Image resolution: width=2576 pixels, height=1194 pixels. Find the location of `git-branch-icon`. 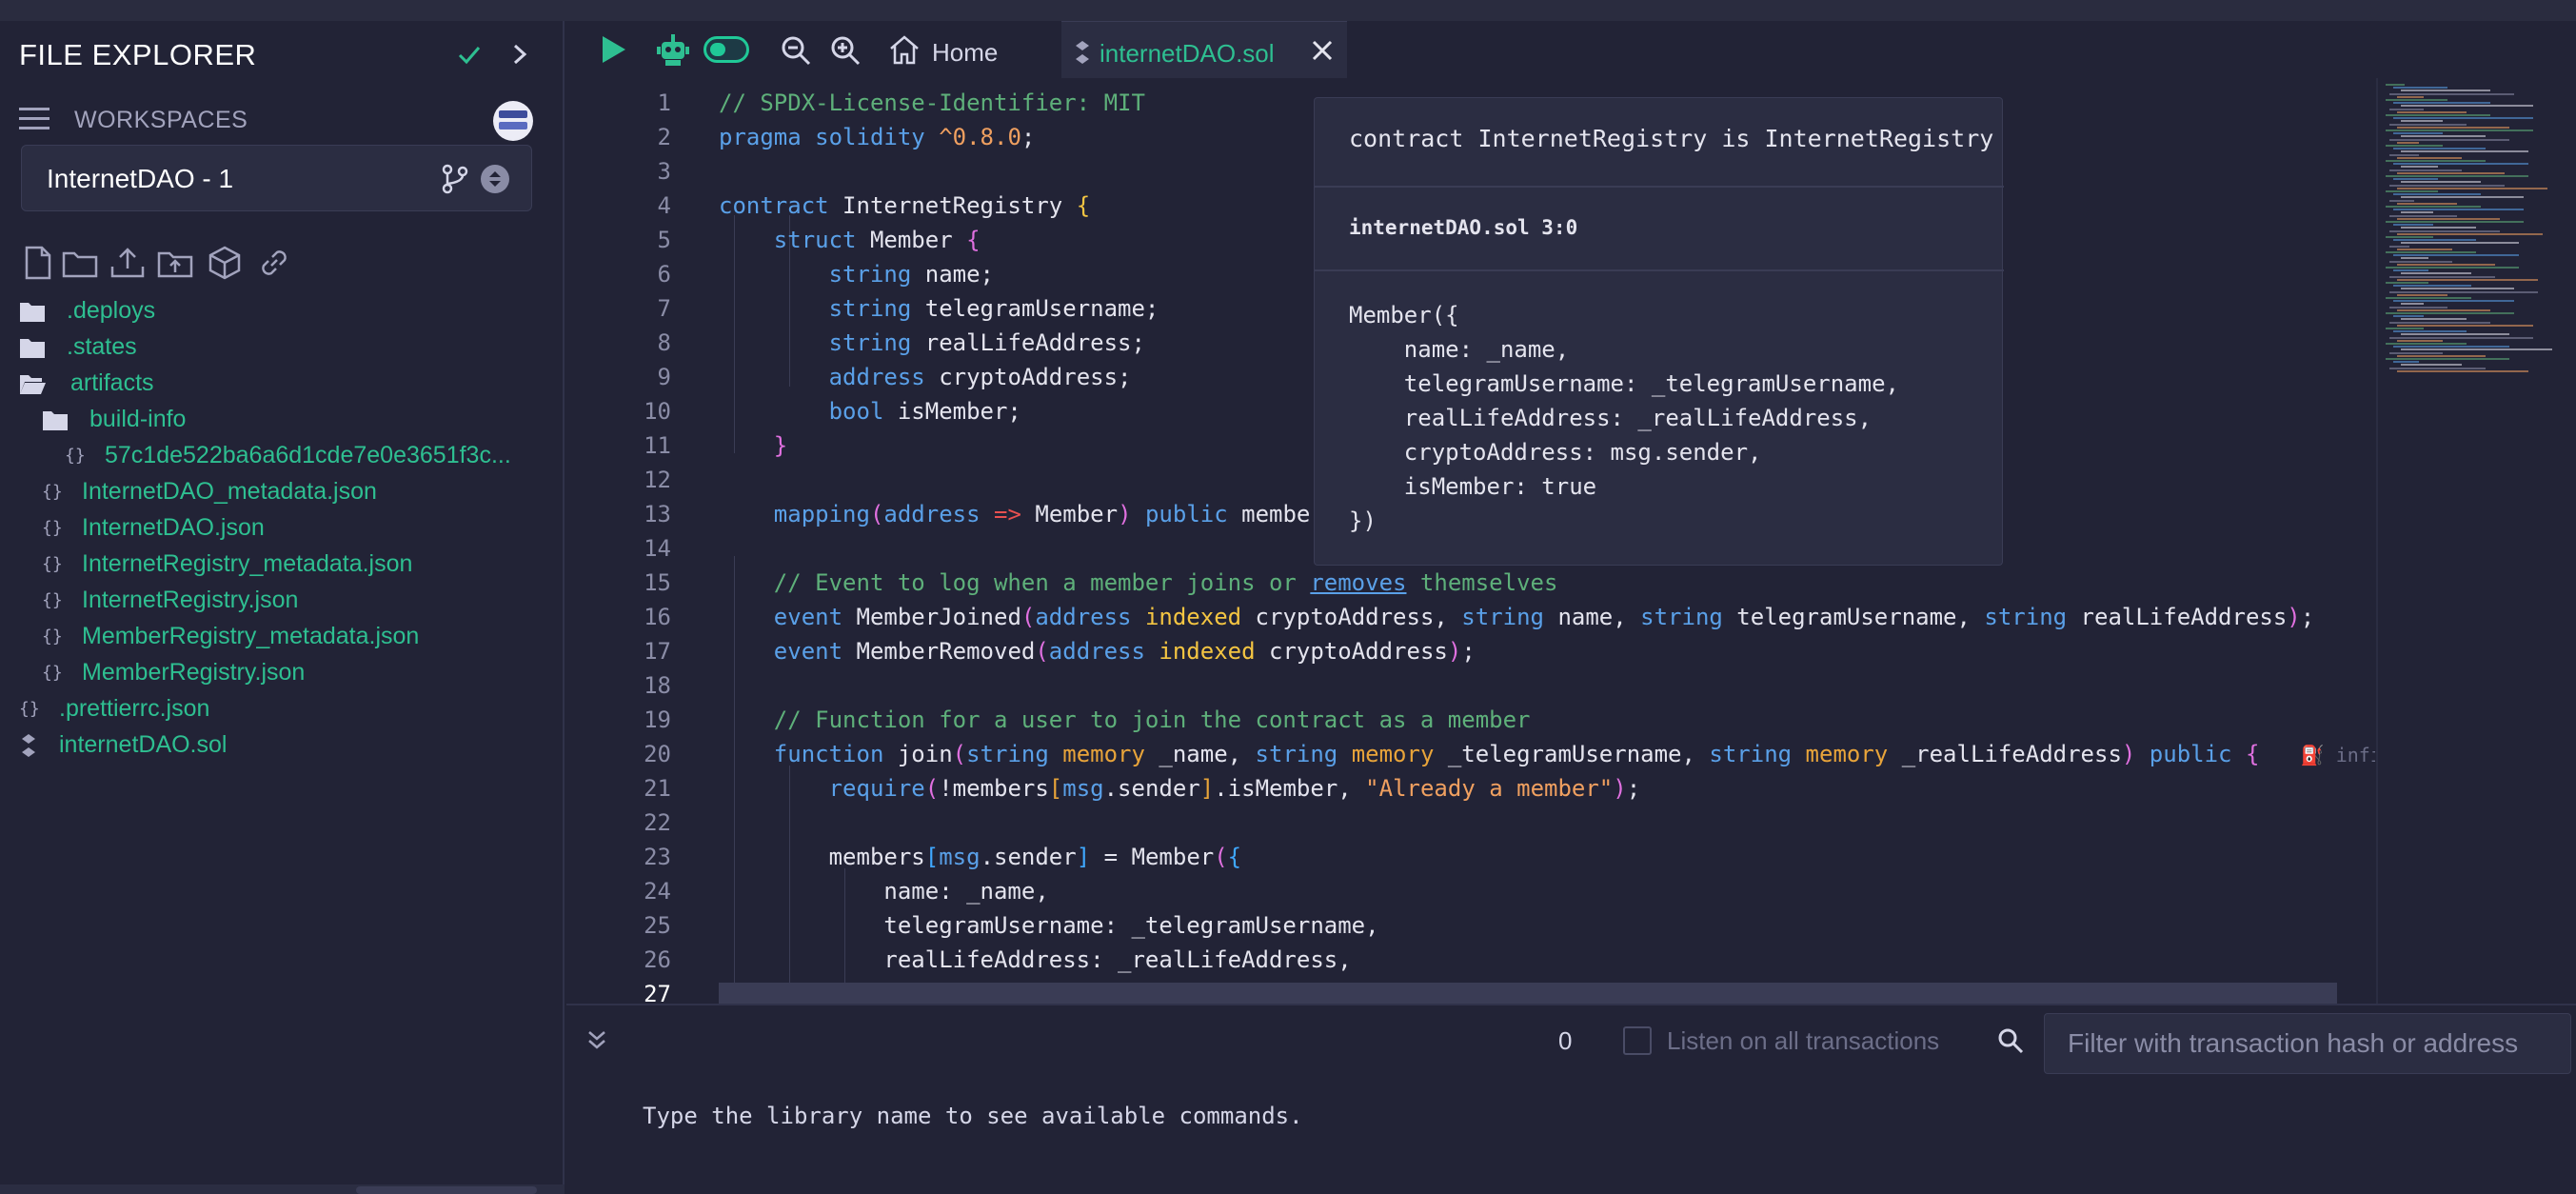

git-branch-icon is located at coordinates (455, 179).